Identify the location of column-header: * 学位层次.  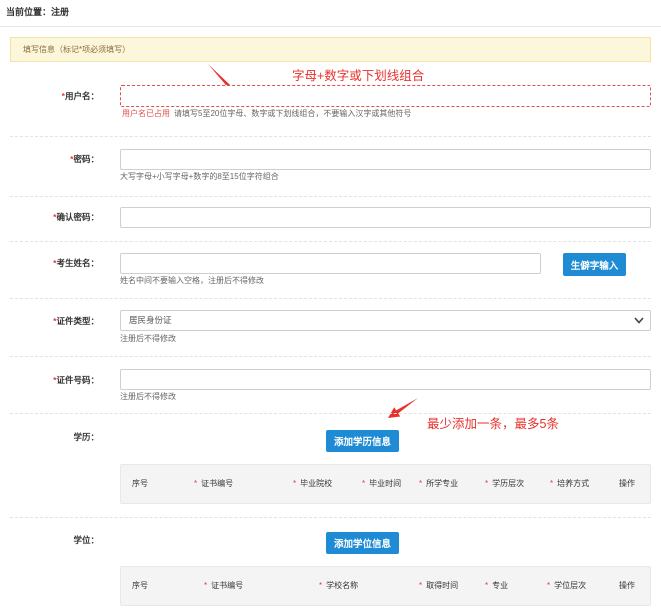
(566, 586).